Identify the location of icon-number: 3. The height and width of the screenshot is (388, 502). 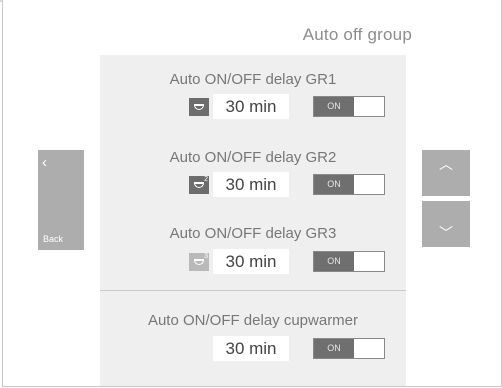
(206, 256).